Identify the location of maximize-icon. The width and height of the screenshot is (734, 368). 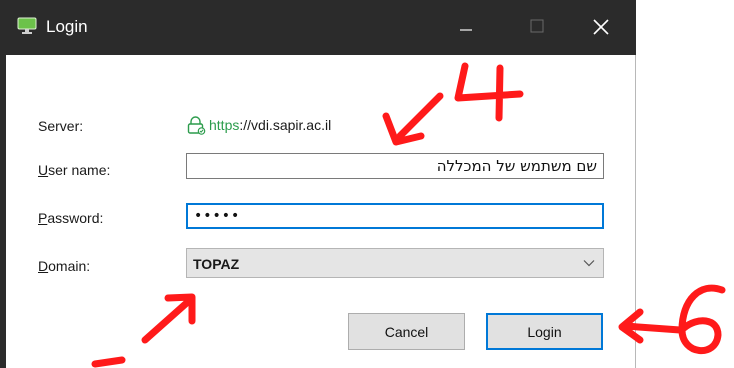
(537, 26).